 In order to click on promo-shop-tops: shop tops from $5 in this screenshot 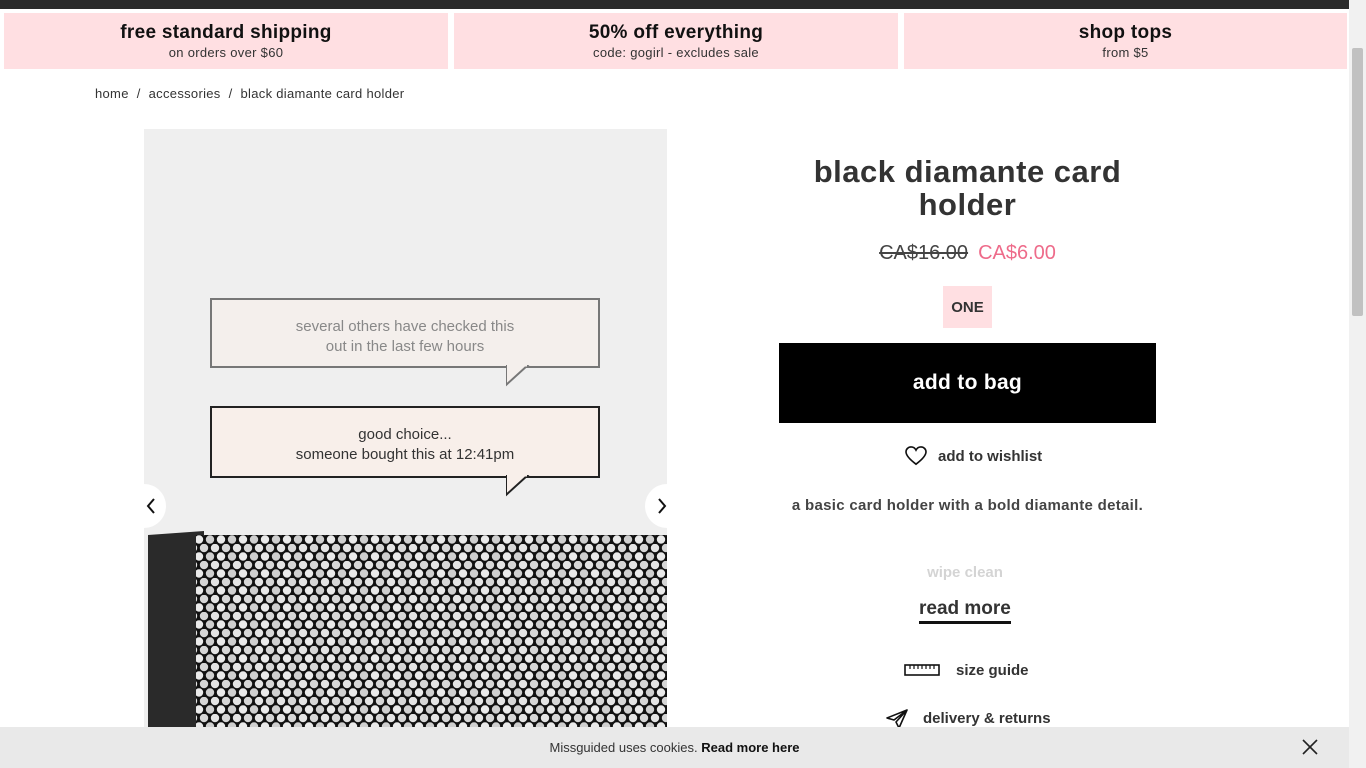, I will do `click(1125, 41)`.